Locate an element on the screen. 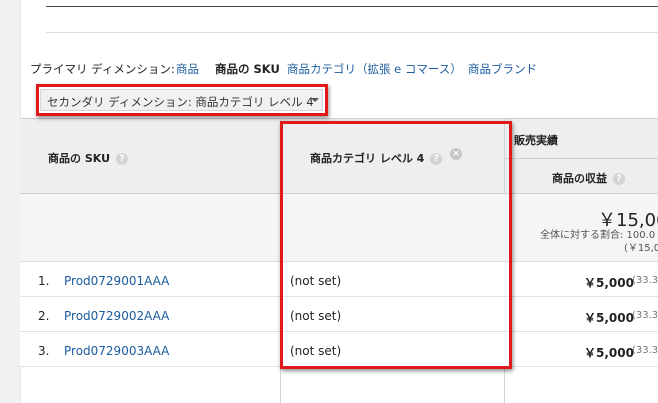  header-group-divider is located at coordinates (581, 158).